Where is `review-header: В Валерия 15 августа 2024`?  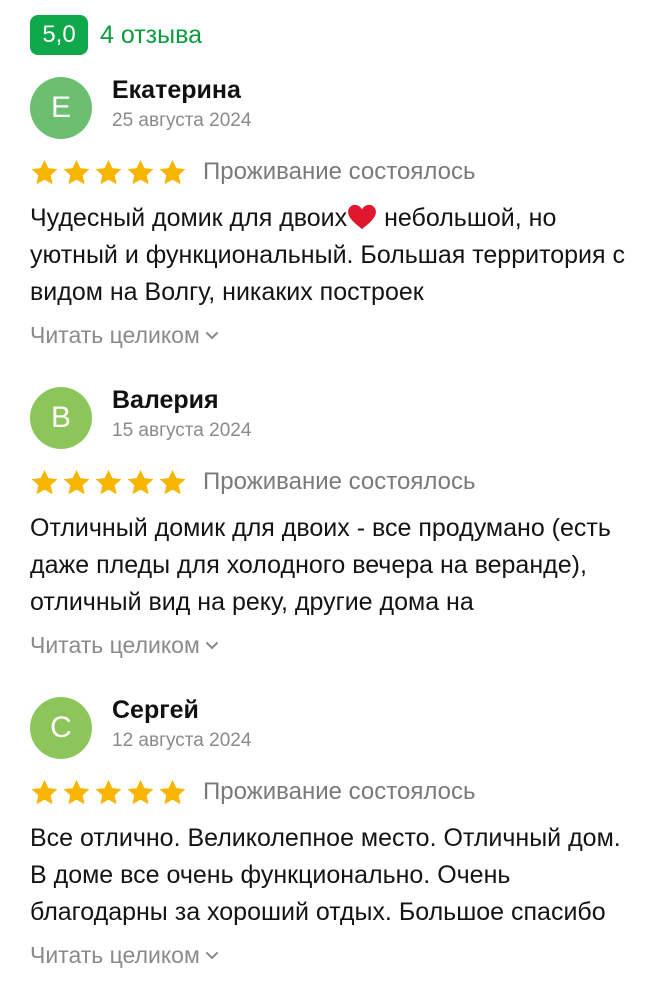 review-header: В Валерия 15 августа 2024 is located at coordinates (335, 418).